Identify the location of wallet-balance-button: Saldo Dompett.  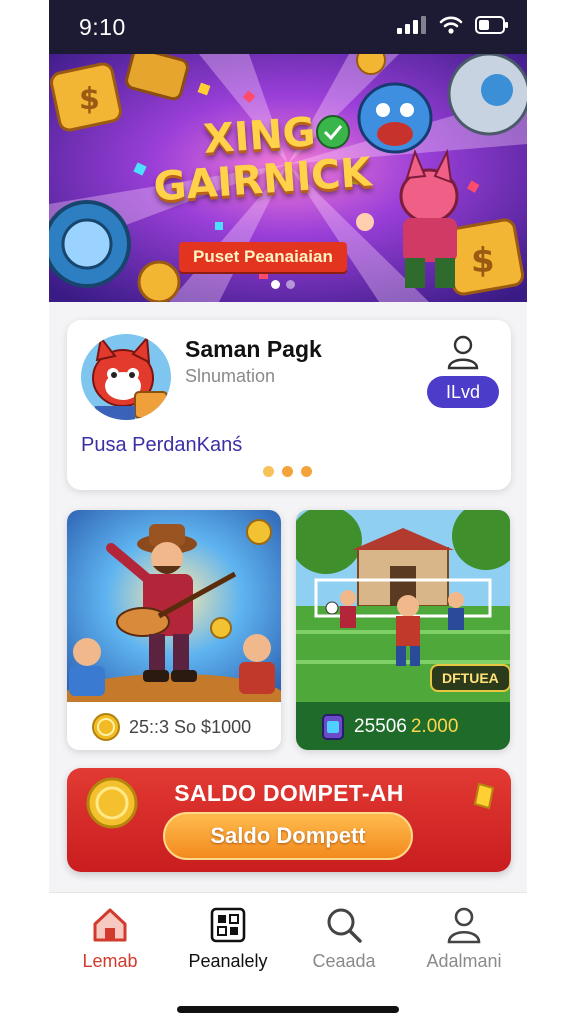
(288, 836).